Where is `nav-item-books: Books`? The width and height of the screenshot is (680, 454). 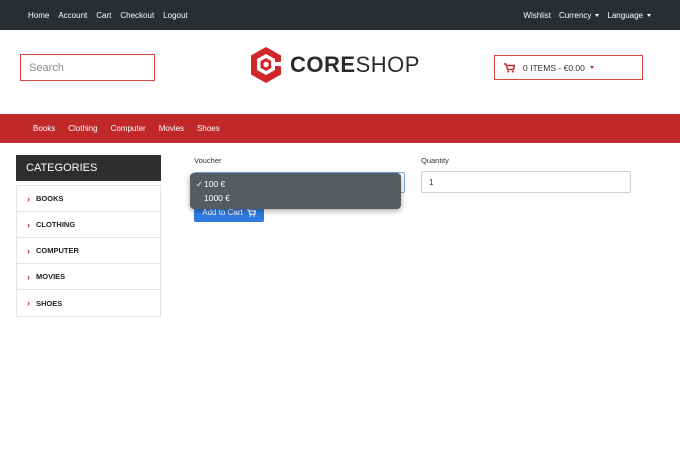 nav-item-books: Books is located at coordinates (44, 128).